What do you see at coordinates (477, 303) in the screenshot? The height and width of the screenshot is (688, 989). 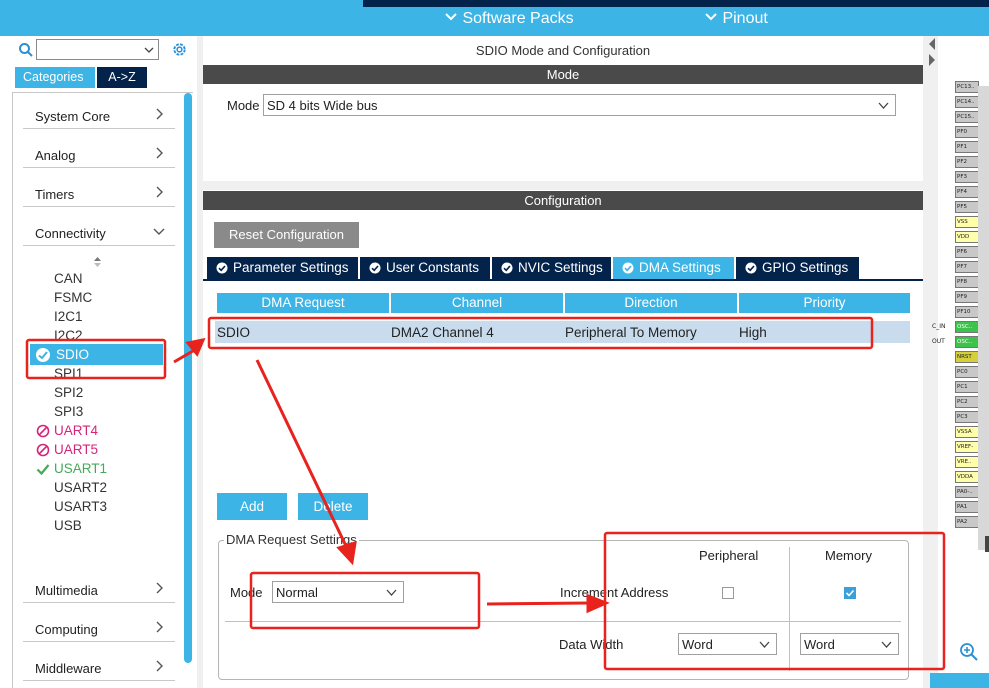 I see `column-header-channel: Channel` at bounding box center [477, 303].